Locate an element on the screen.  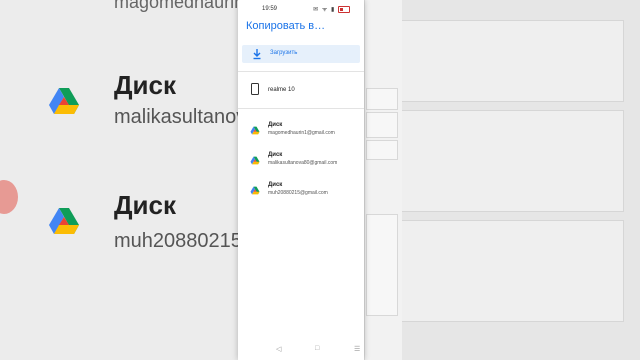
home-nav-icon: □ is located at coordinates (317, 348).